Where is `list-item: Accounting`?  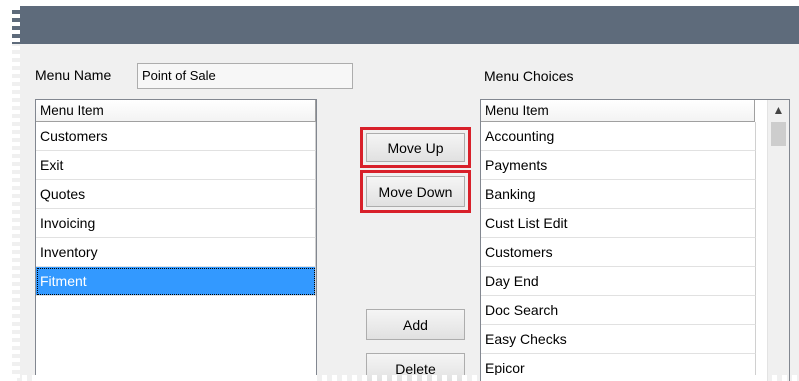
list-item: Accounting is located at coordinates (618, 136).